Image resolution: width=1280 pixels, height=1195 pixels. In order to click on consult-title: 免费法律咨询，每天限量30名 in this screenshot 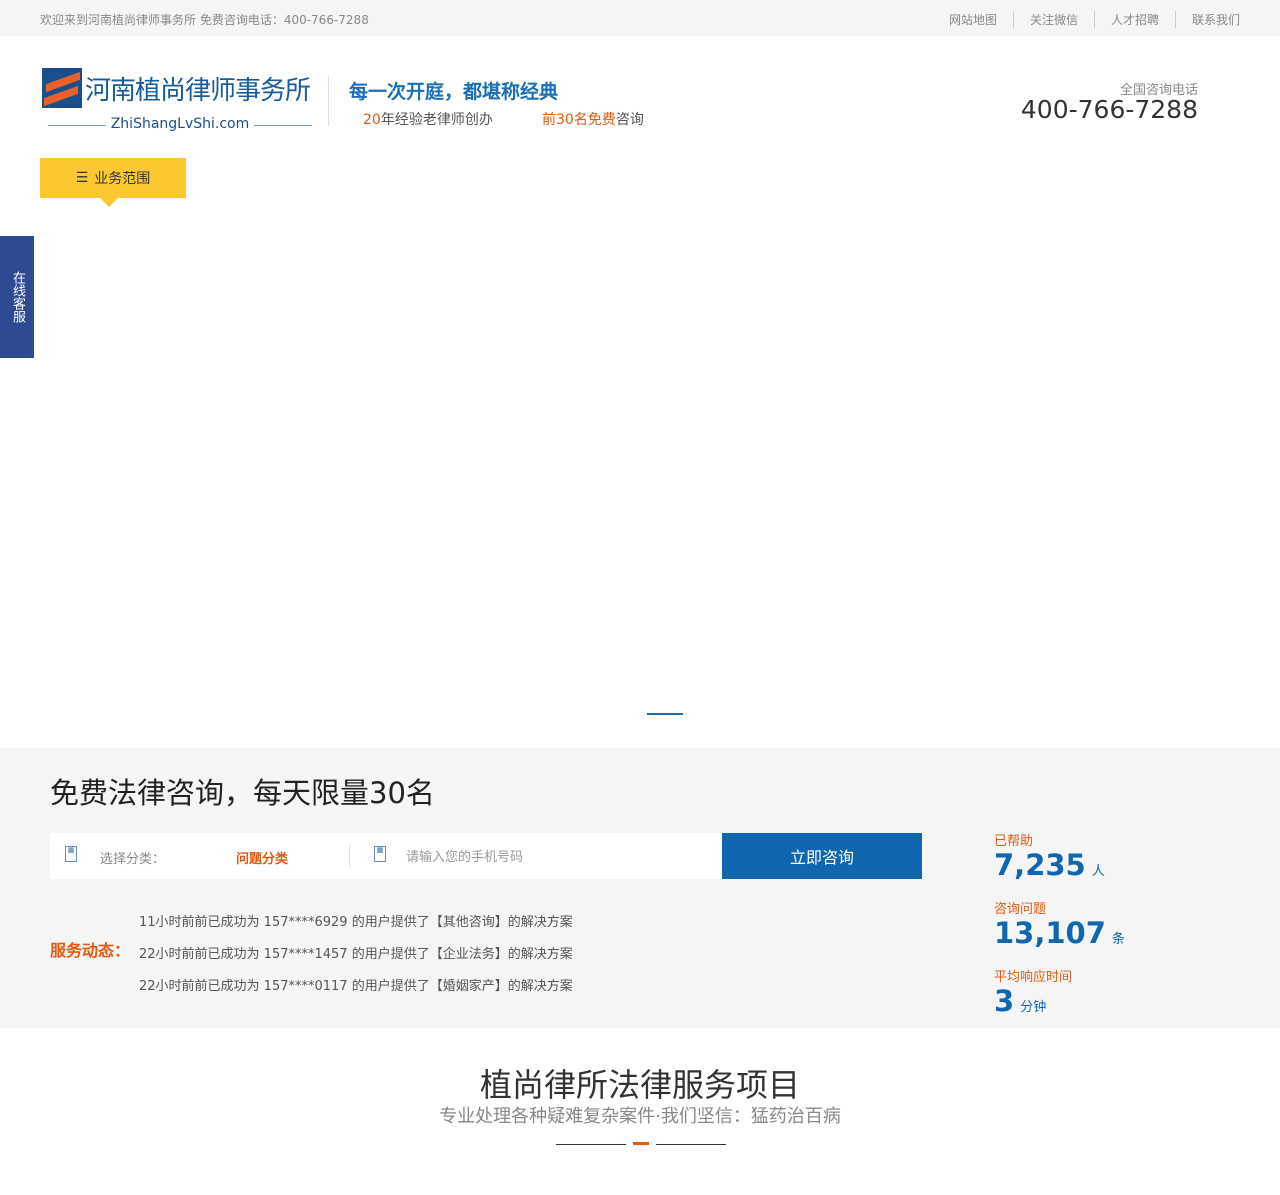, I will do `click(242, 793)`.